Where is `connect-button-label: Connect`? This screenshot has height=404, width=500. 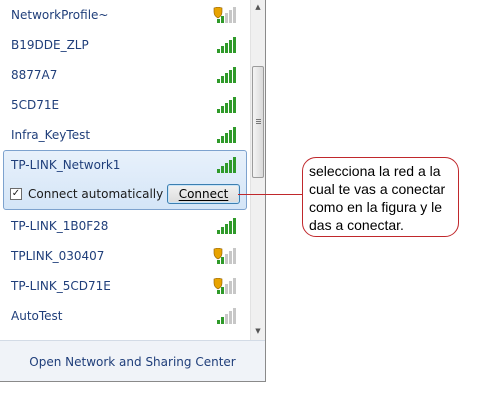 connect-button-label: Connect is located at coordinates (203, 194).